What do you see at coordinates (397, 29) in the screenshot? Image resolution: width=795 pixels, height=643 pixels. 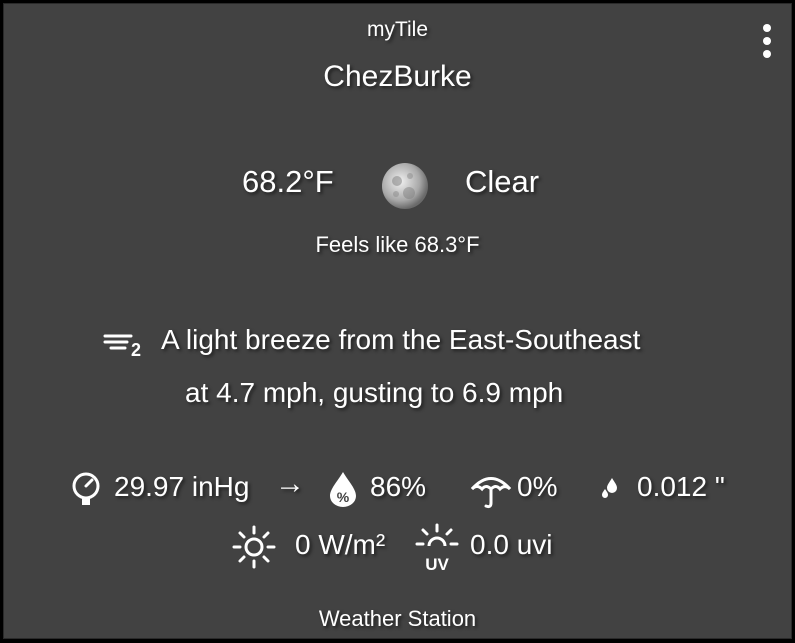 I see `tile-header-label: myTile` at bounding box center [397, 29].